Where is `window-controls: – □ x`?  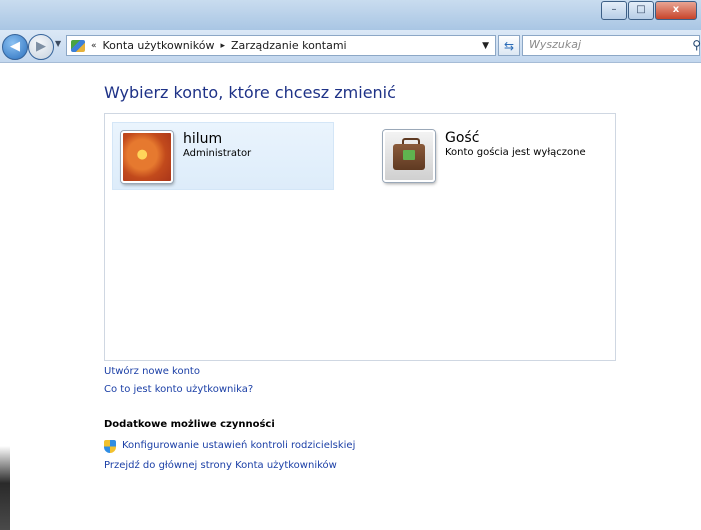
window-controls: – □ x is located at coordinates (648, 10).